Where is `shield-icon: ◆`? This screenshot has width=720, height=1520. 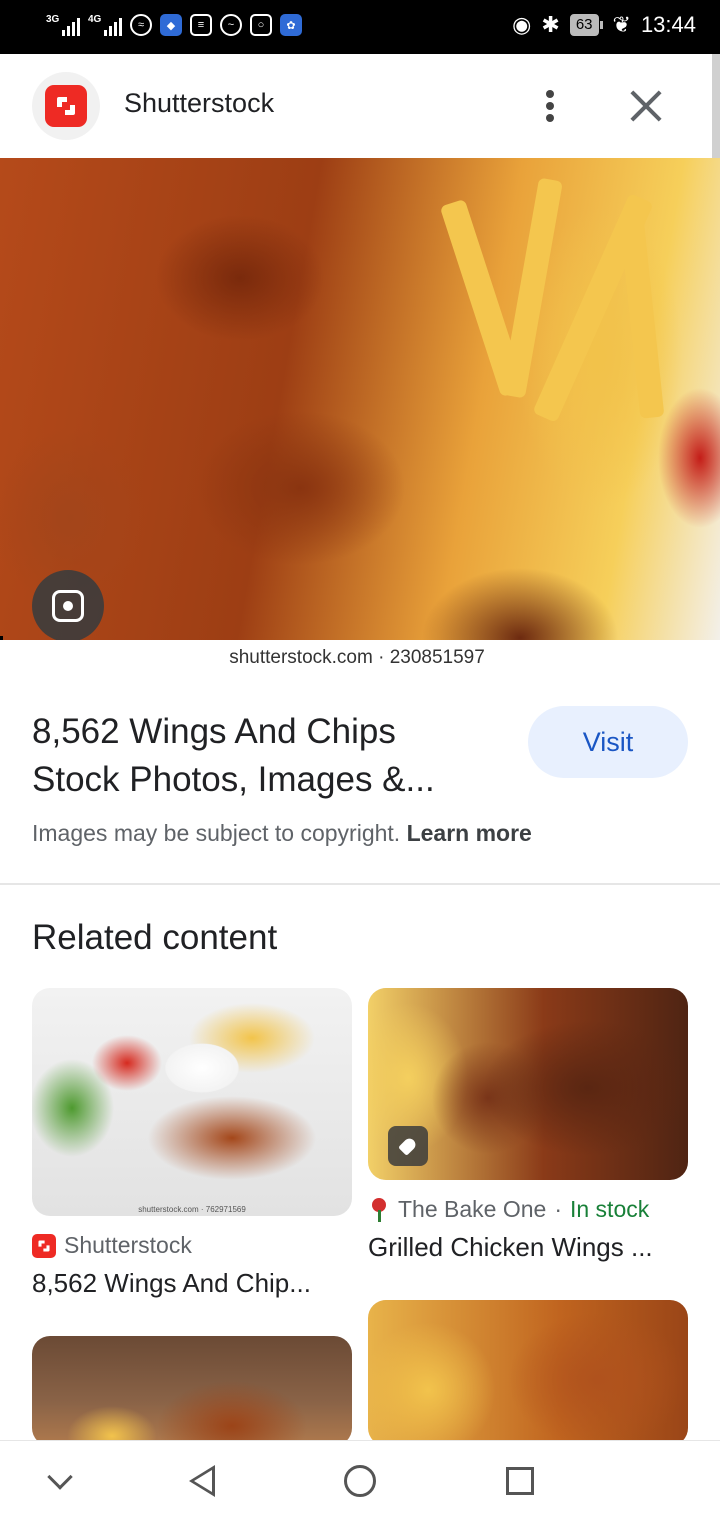
shield-icon: ◆ is located at coordinates (171, 25).